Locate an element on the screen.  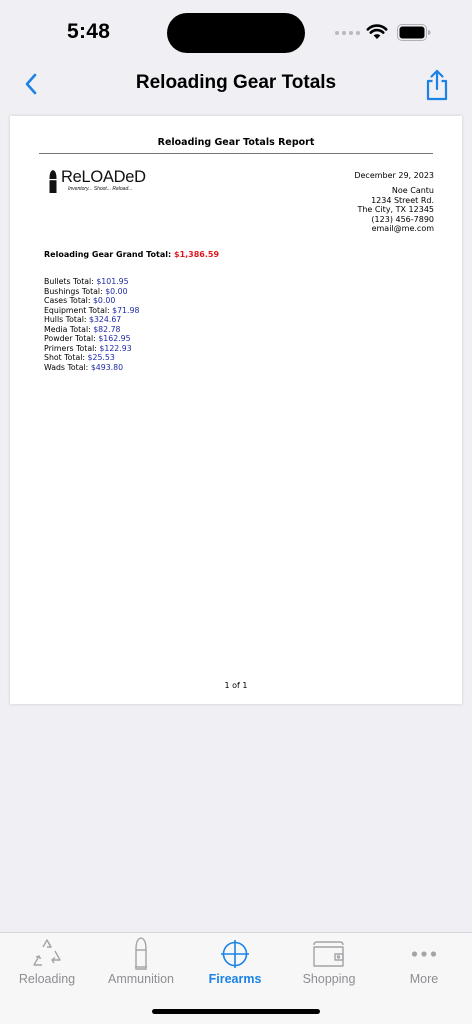
total-label: Powder Total: is located at coordinates (70, 338).